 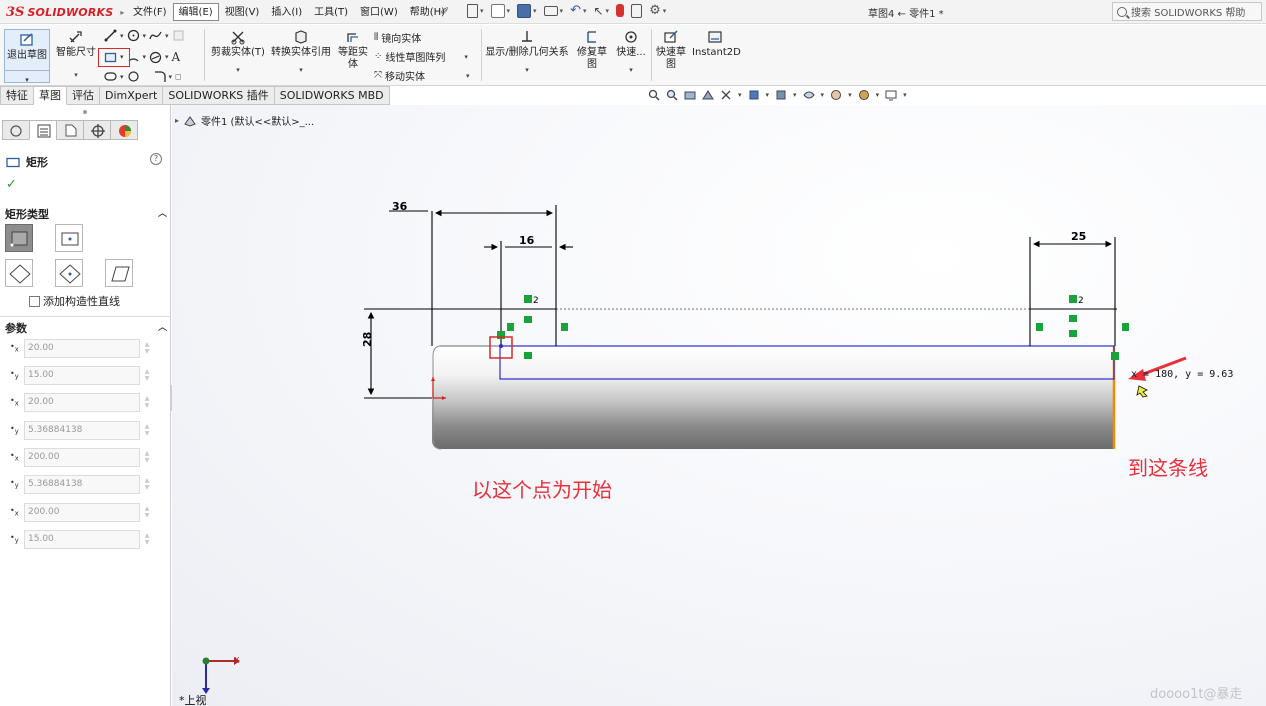 I want to click on dimension-16: 16, so click(x=527, y=240).